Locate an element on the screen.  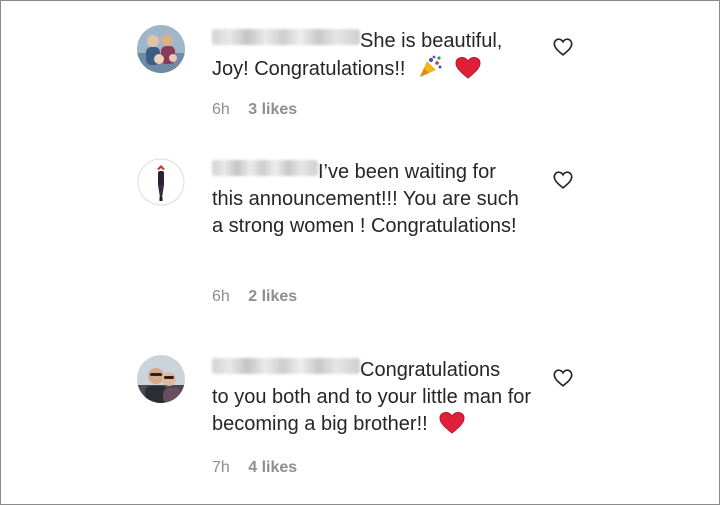
comment-text-line1: Congratulations is located at coordinates (430, 370).